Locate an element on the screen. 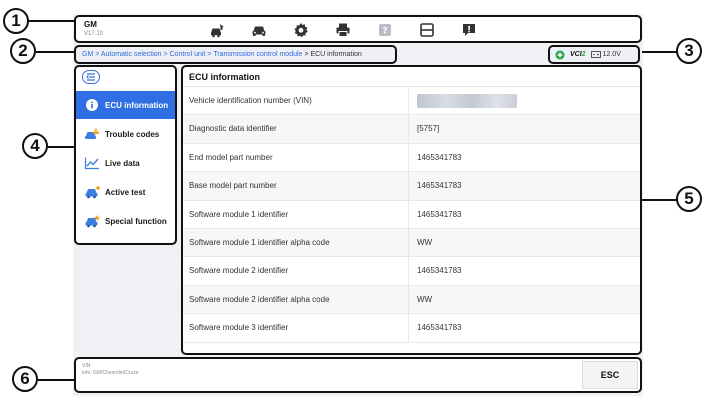  table-row: Software module 2 identifier 1465341783 is located at coordinates (411, 271).